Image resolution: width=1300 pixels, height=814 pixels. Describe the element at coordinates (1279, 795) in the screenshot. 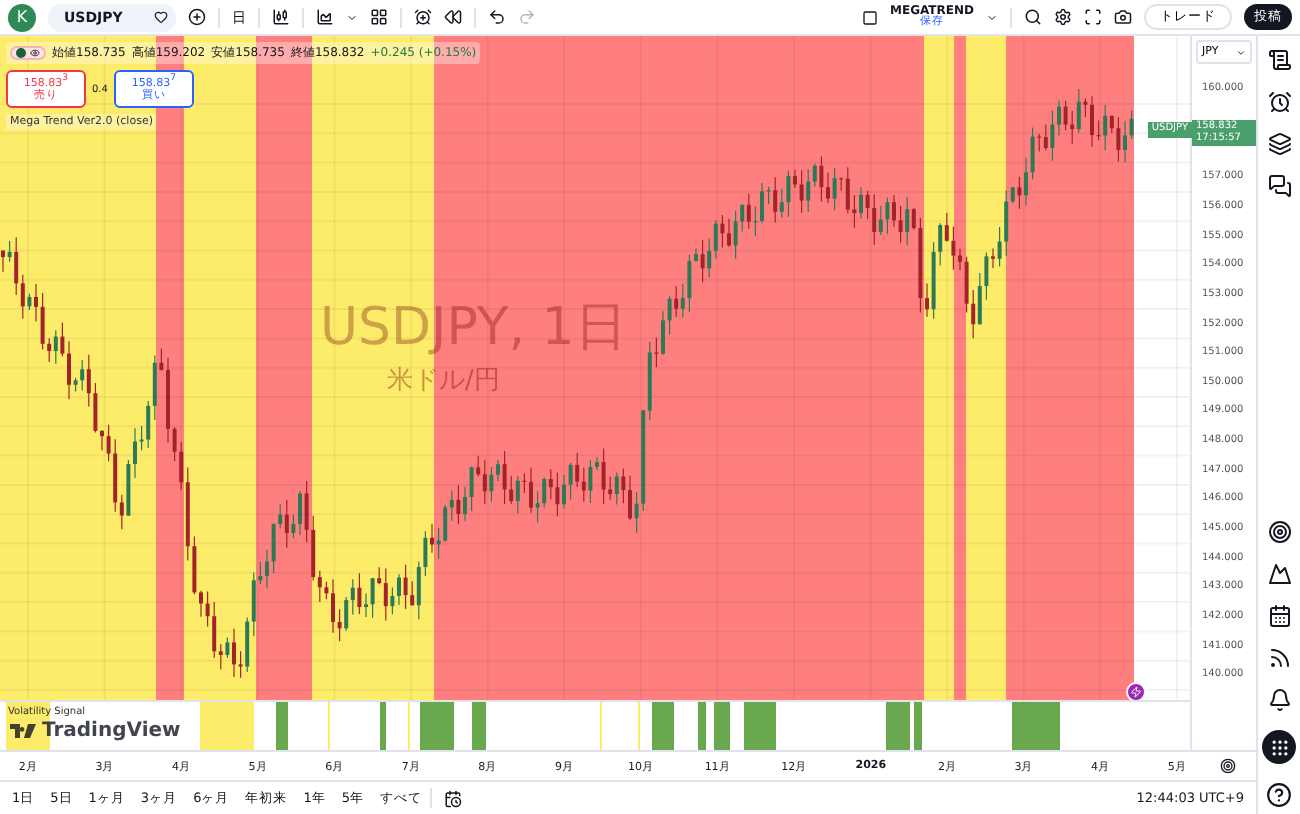

I see `help-button` at that location.